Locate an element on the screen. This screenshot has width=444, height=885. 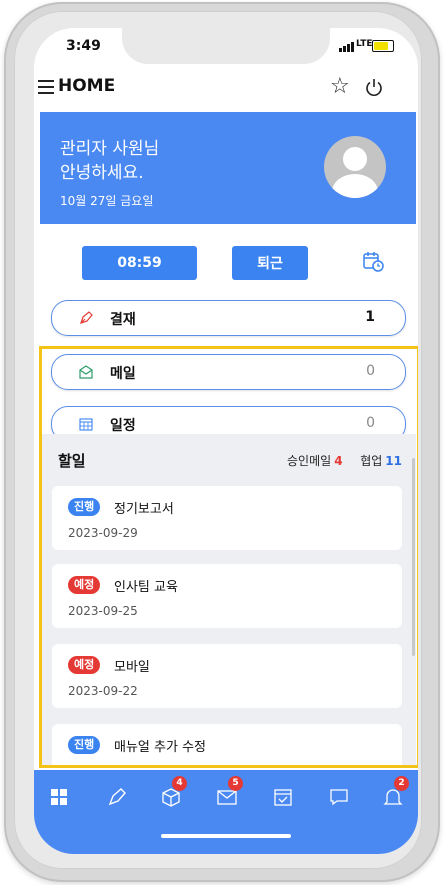
battery-icon is located at coordinates (383, 46).